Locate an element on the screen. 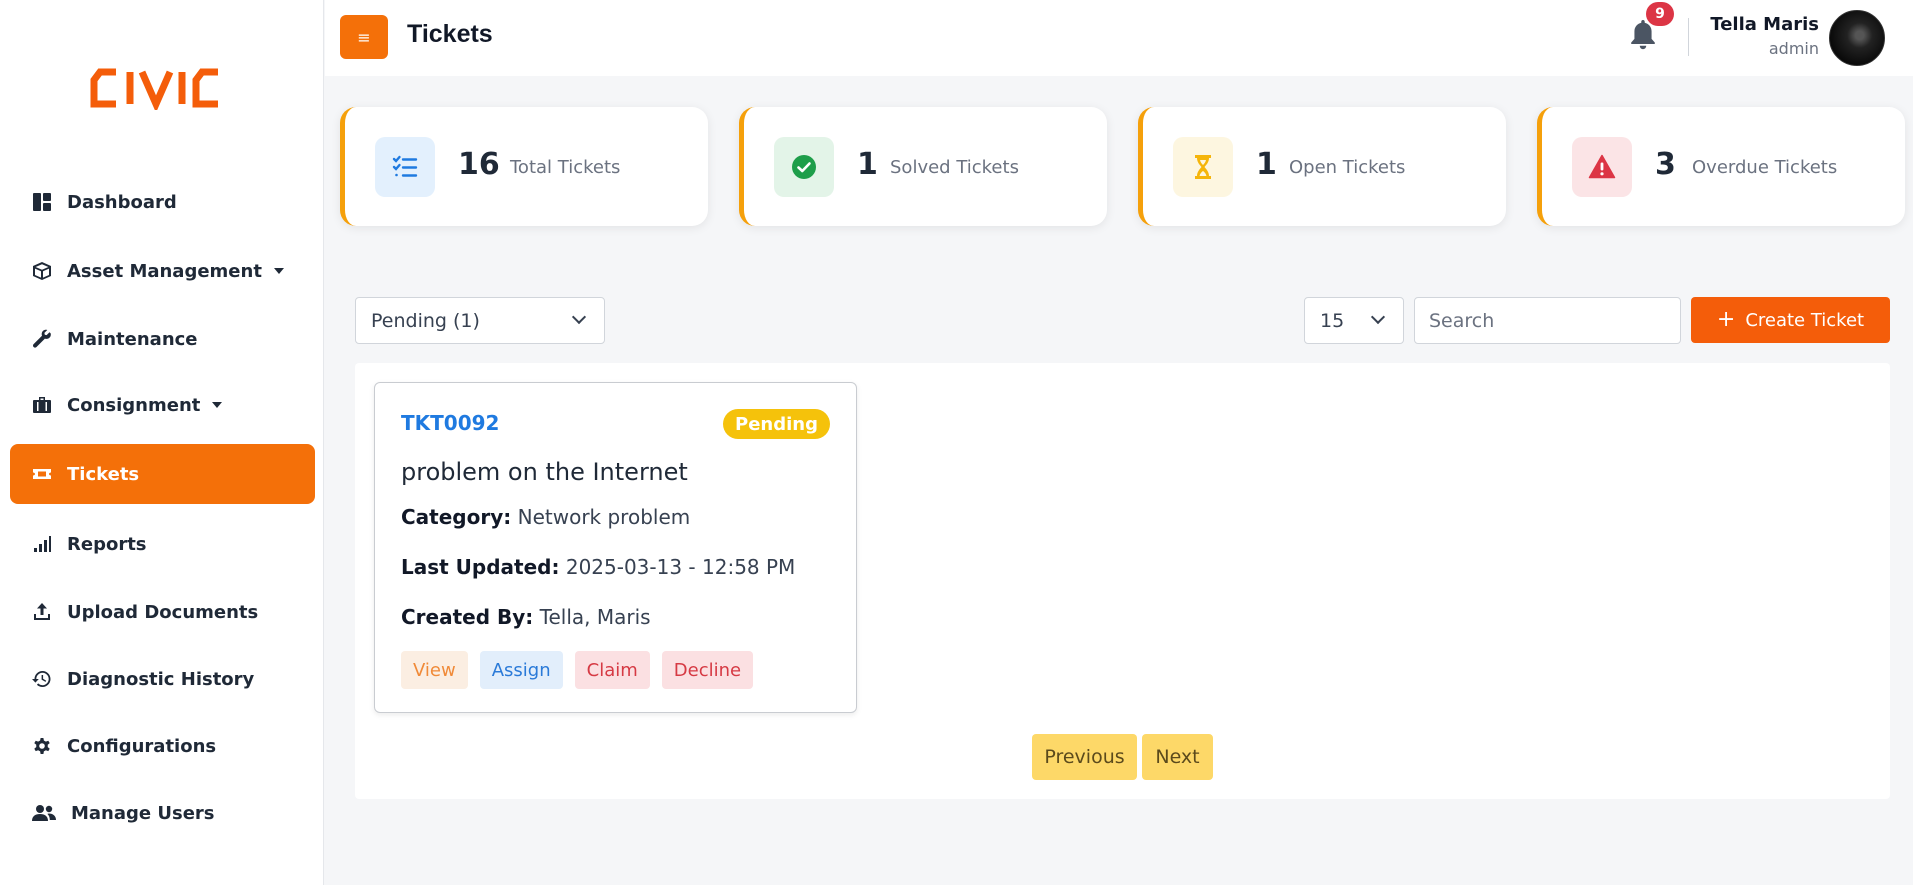 The height and width of the screenshot is (885, 1913). ticket-updated-row: Last Updated: 2025-03-13 - 12:58 PM is located at coordinates (598, 567).